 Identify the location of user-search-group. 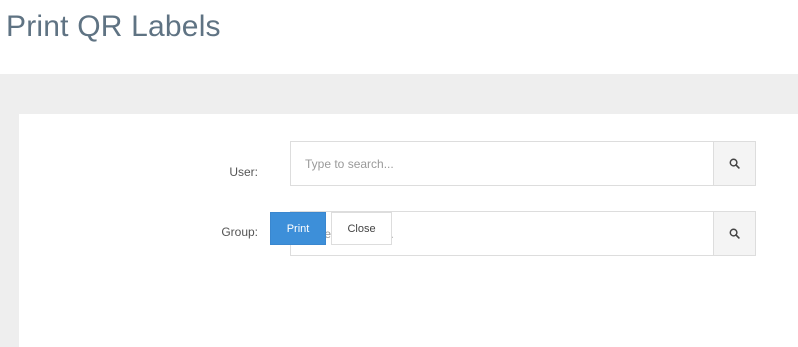
(523, 163).